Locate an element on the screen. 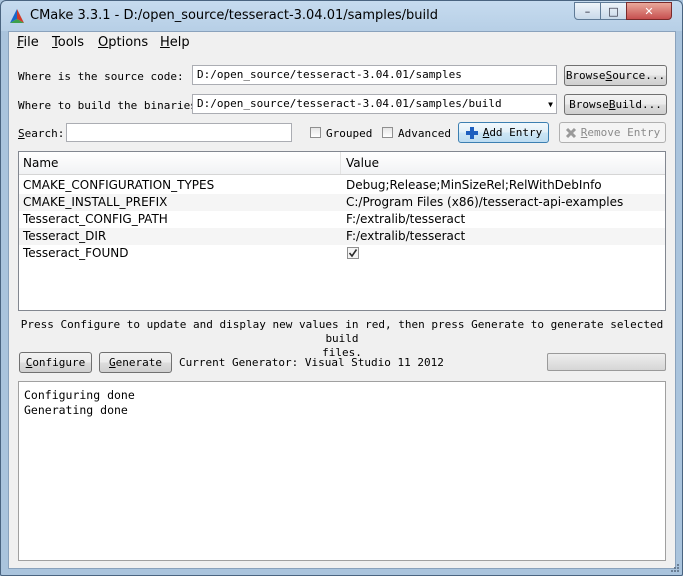 Image resolution: width=683 pixels, height=576 pixels. log-line: Generating done is located at coordinates (76, 410).